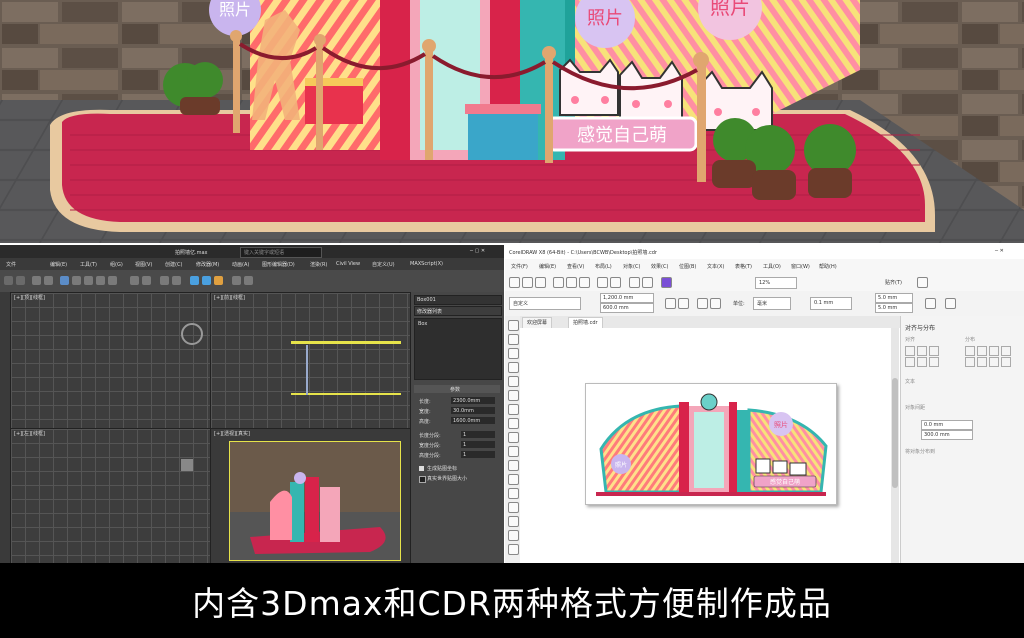 Image resolution: width=1024 pixels, height=638 pixels. Describe the element at coordinates (187, 465) in the screenshot. I see `viewcube-left-icon` at that location.